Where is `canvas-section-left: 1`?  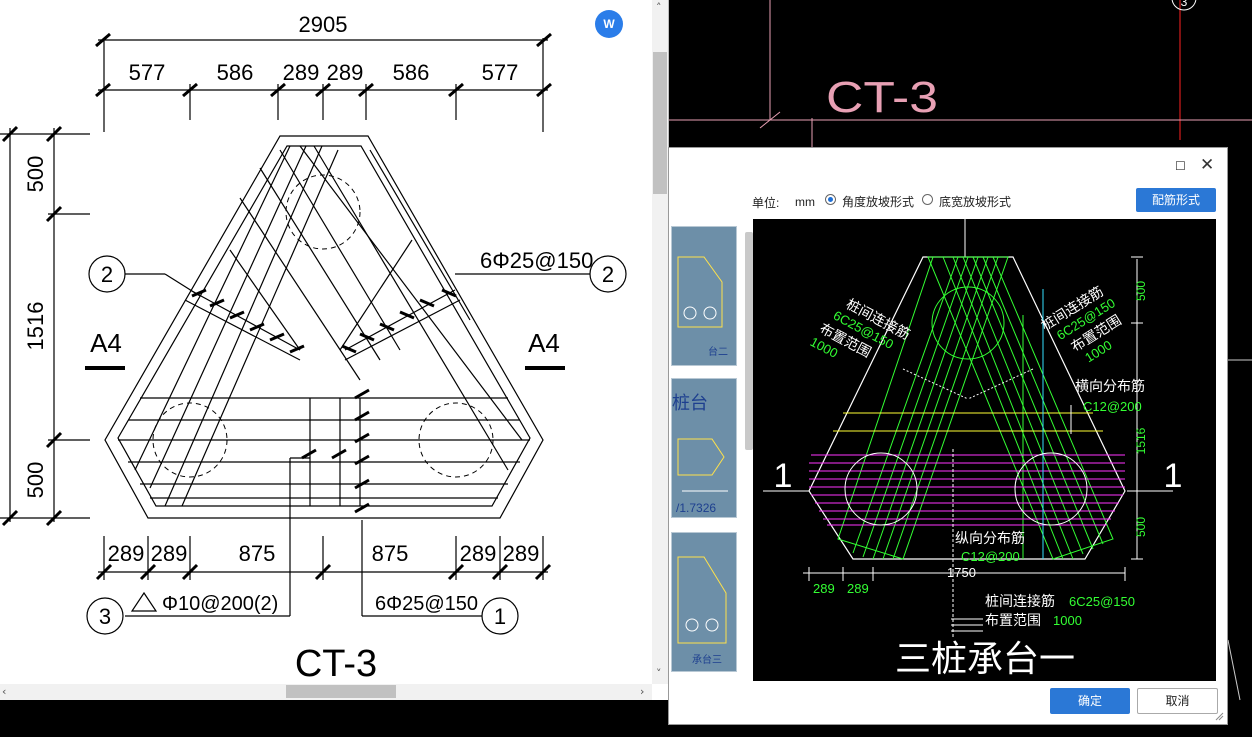 canvas-section-left: 1 is located at coordinates (783, 476).